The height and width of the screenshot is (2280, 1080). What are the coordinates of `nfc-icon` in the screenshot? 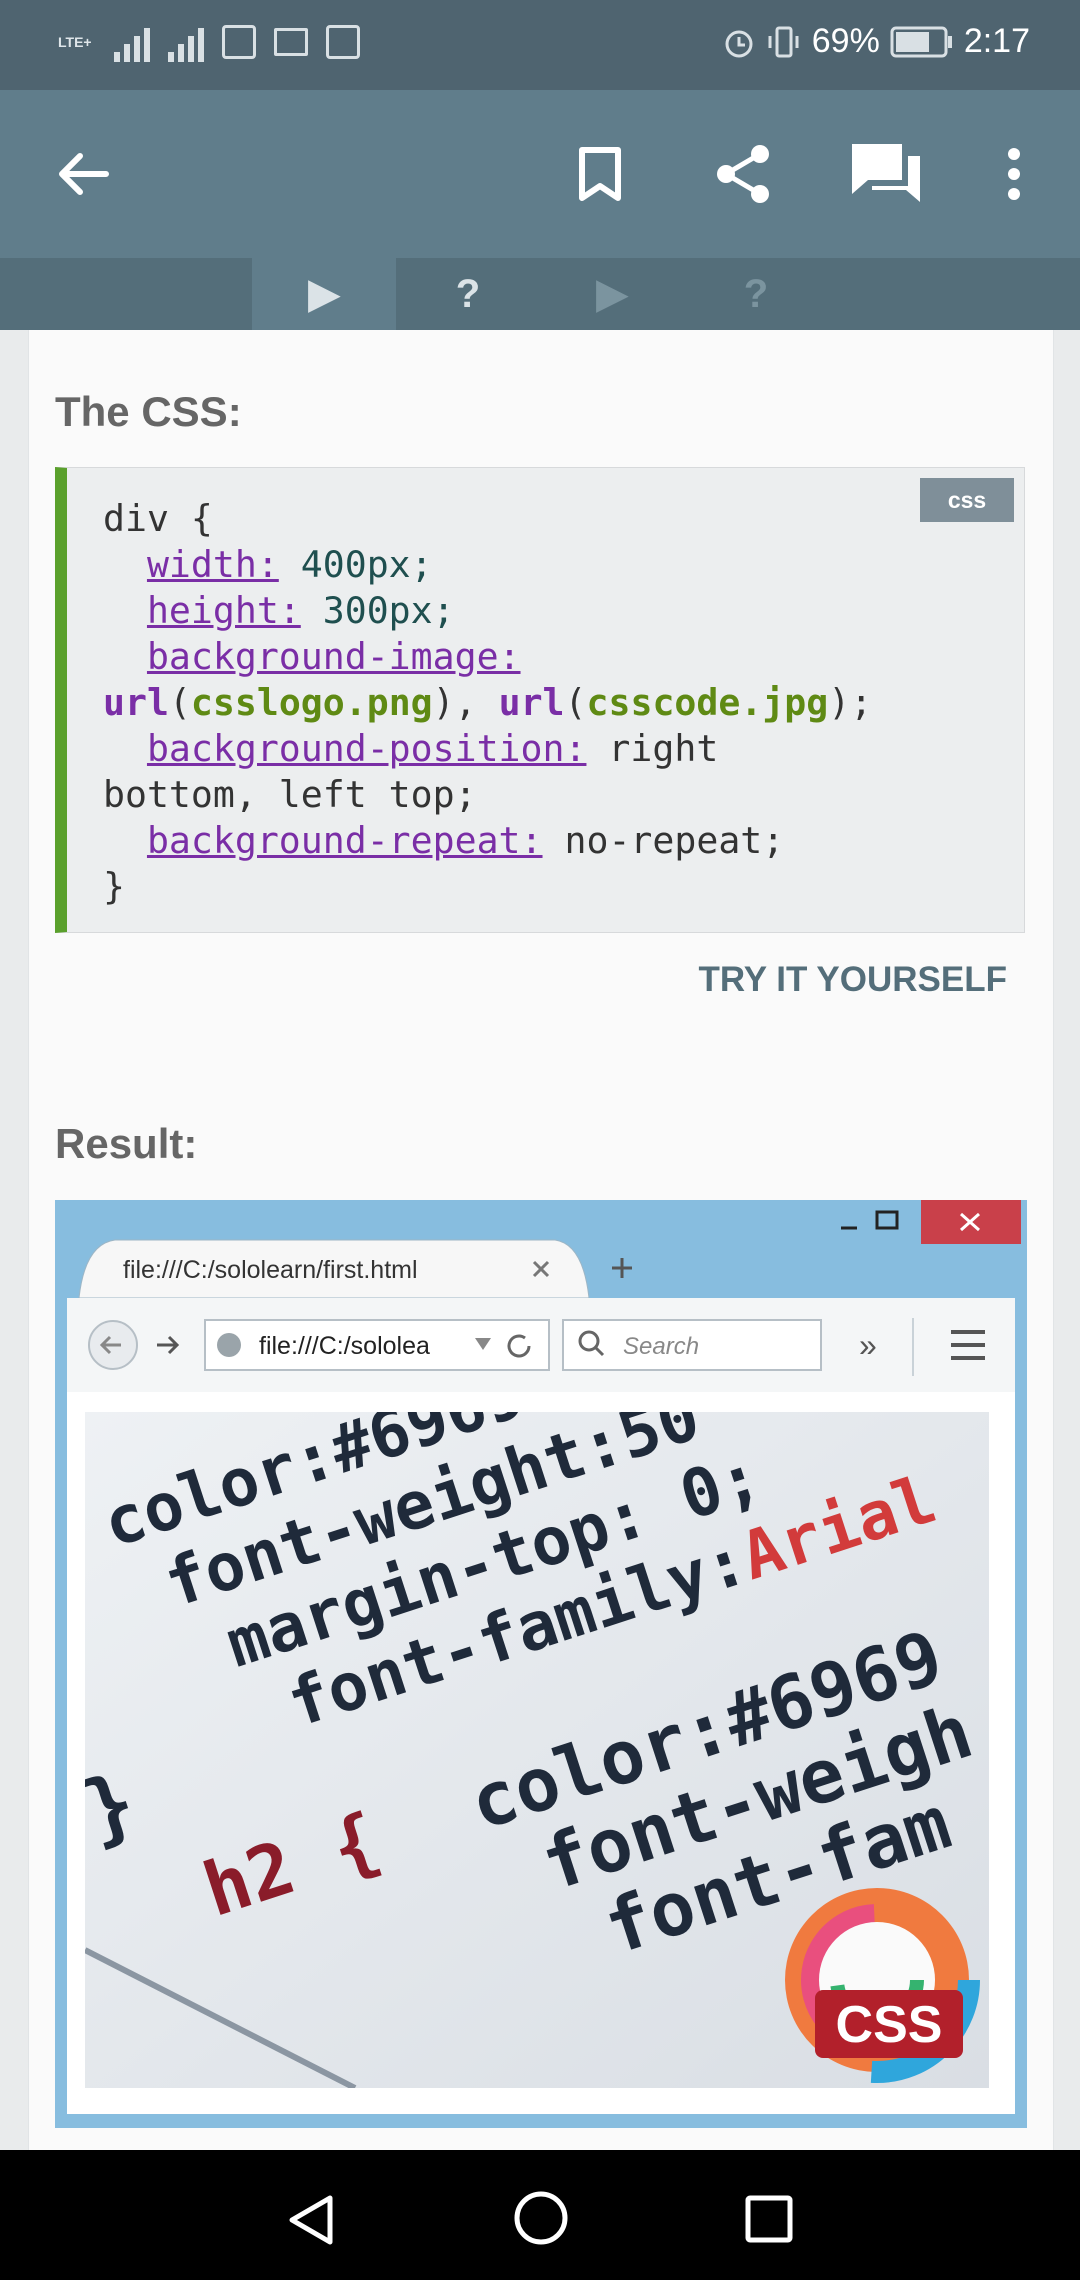 It's located at (238, 42).